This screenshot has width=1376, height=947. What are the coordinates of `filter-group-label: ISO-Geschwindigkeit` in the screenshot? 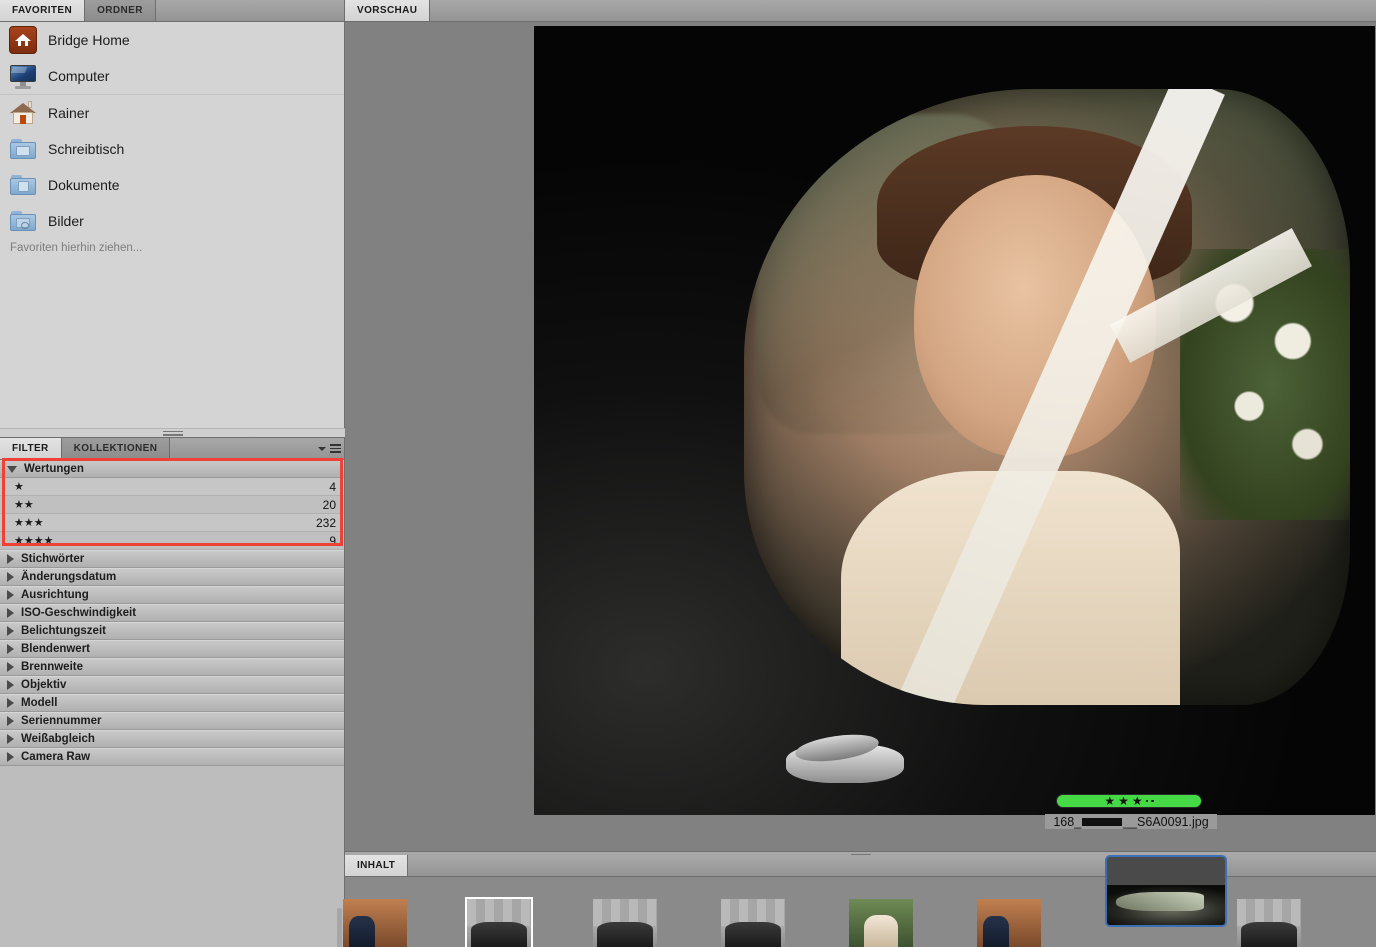 It's located at (79, 613).